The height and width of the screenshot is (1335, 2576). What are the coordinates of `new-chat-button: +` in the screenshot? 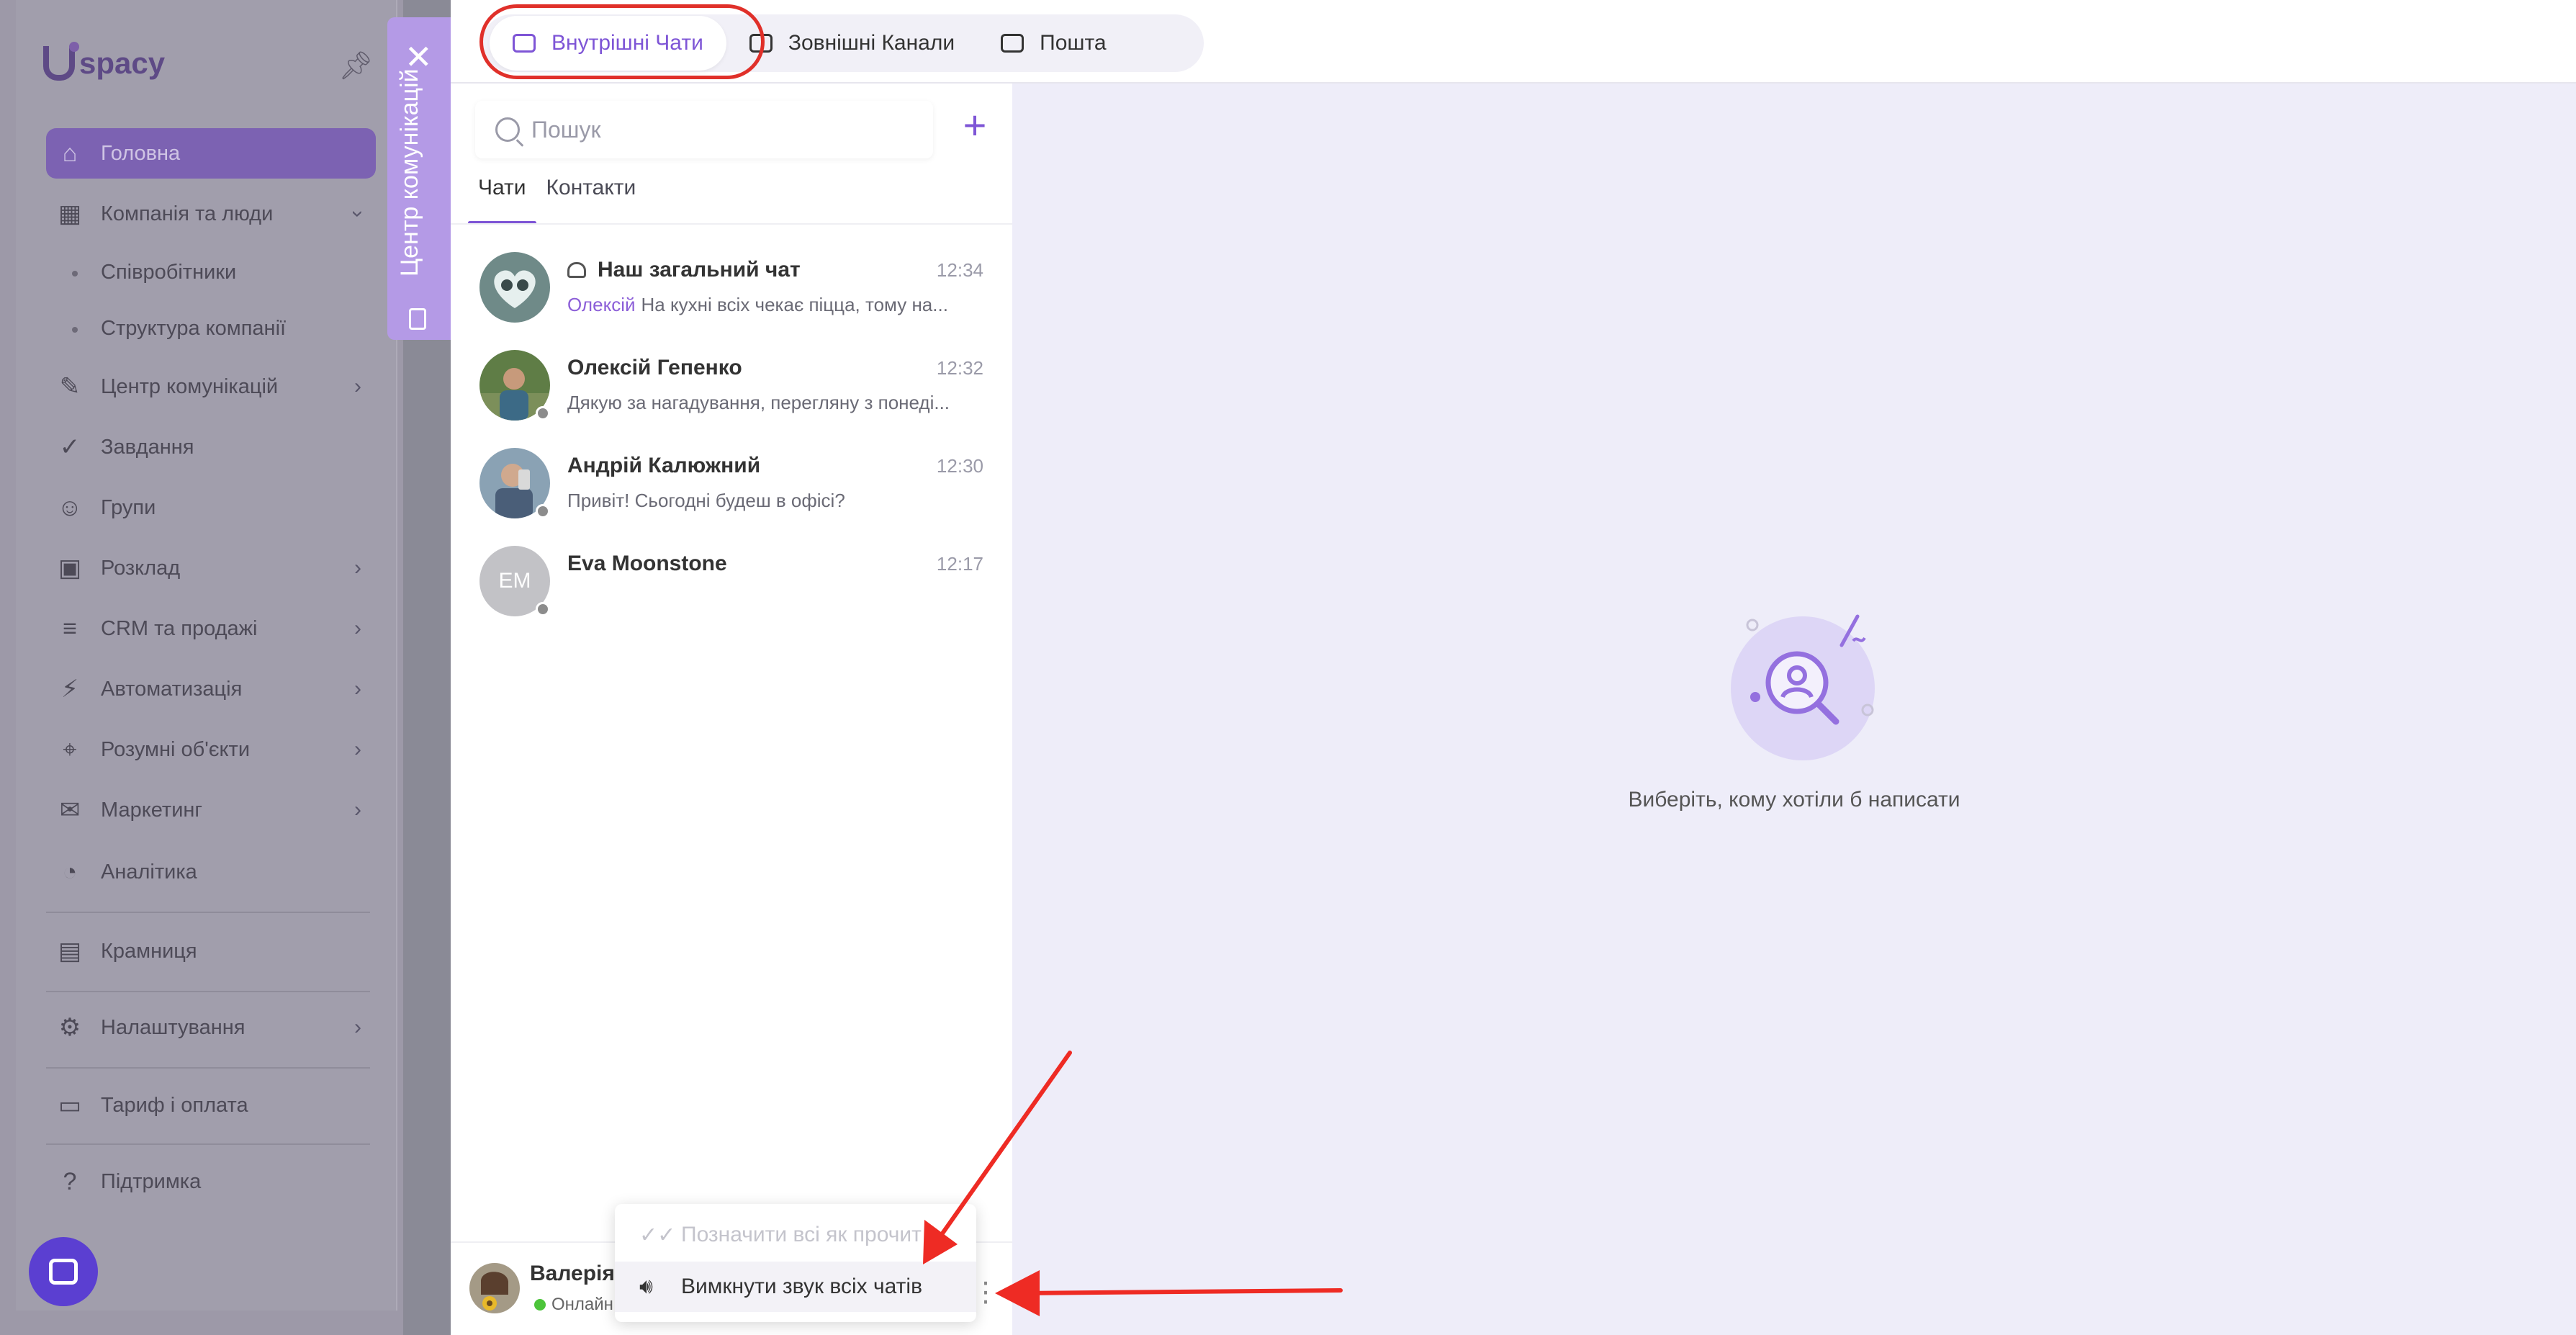 It's located at (975, 127).